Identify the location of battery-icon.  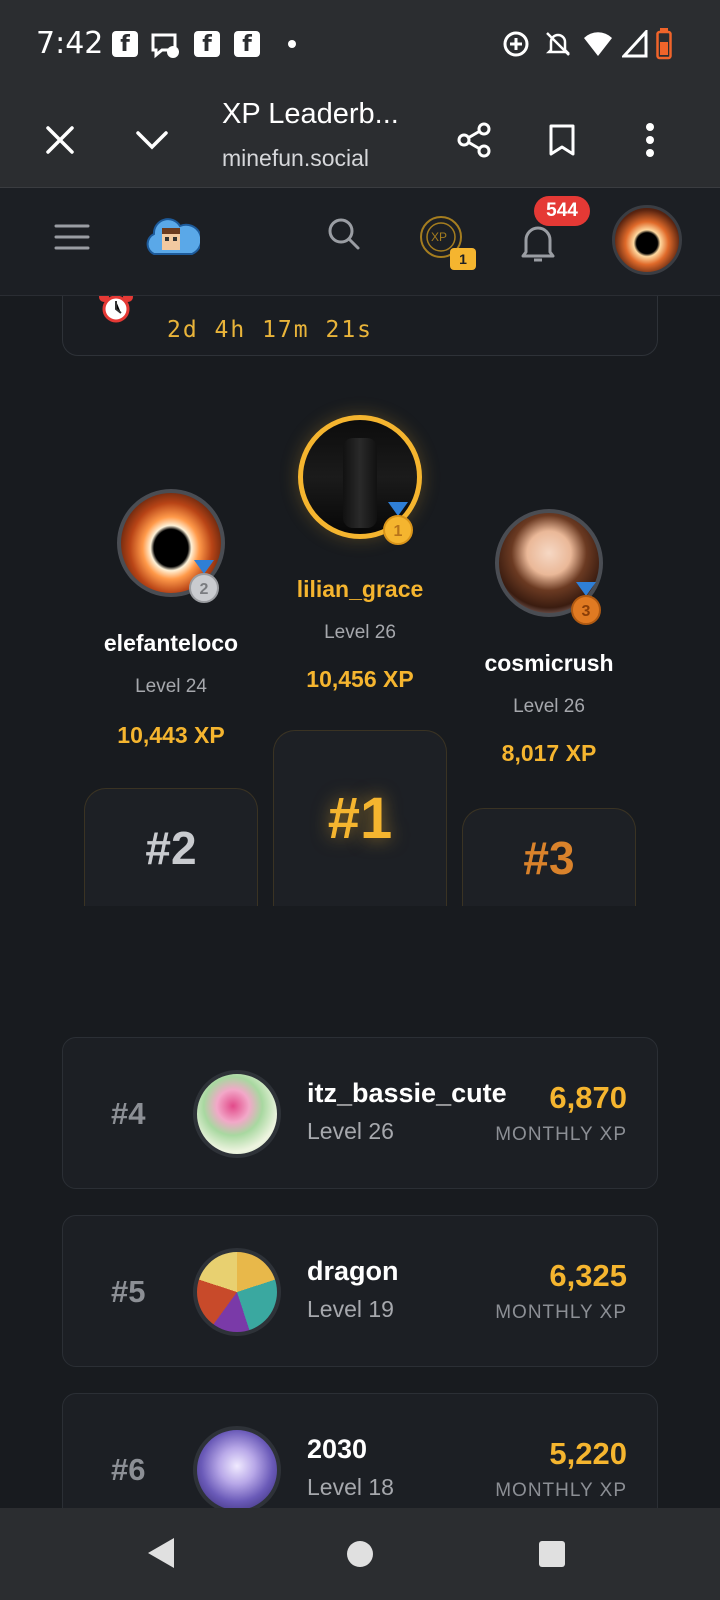
(664, 46).